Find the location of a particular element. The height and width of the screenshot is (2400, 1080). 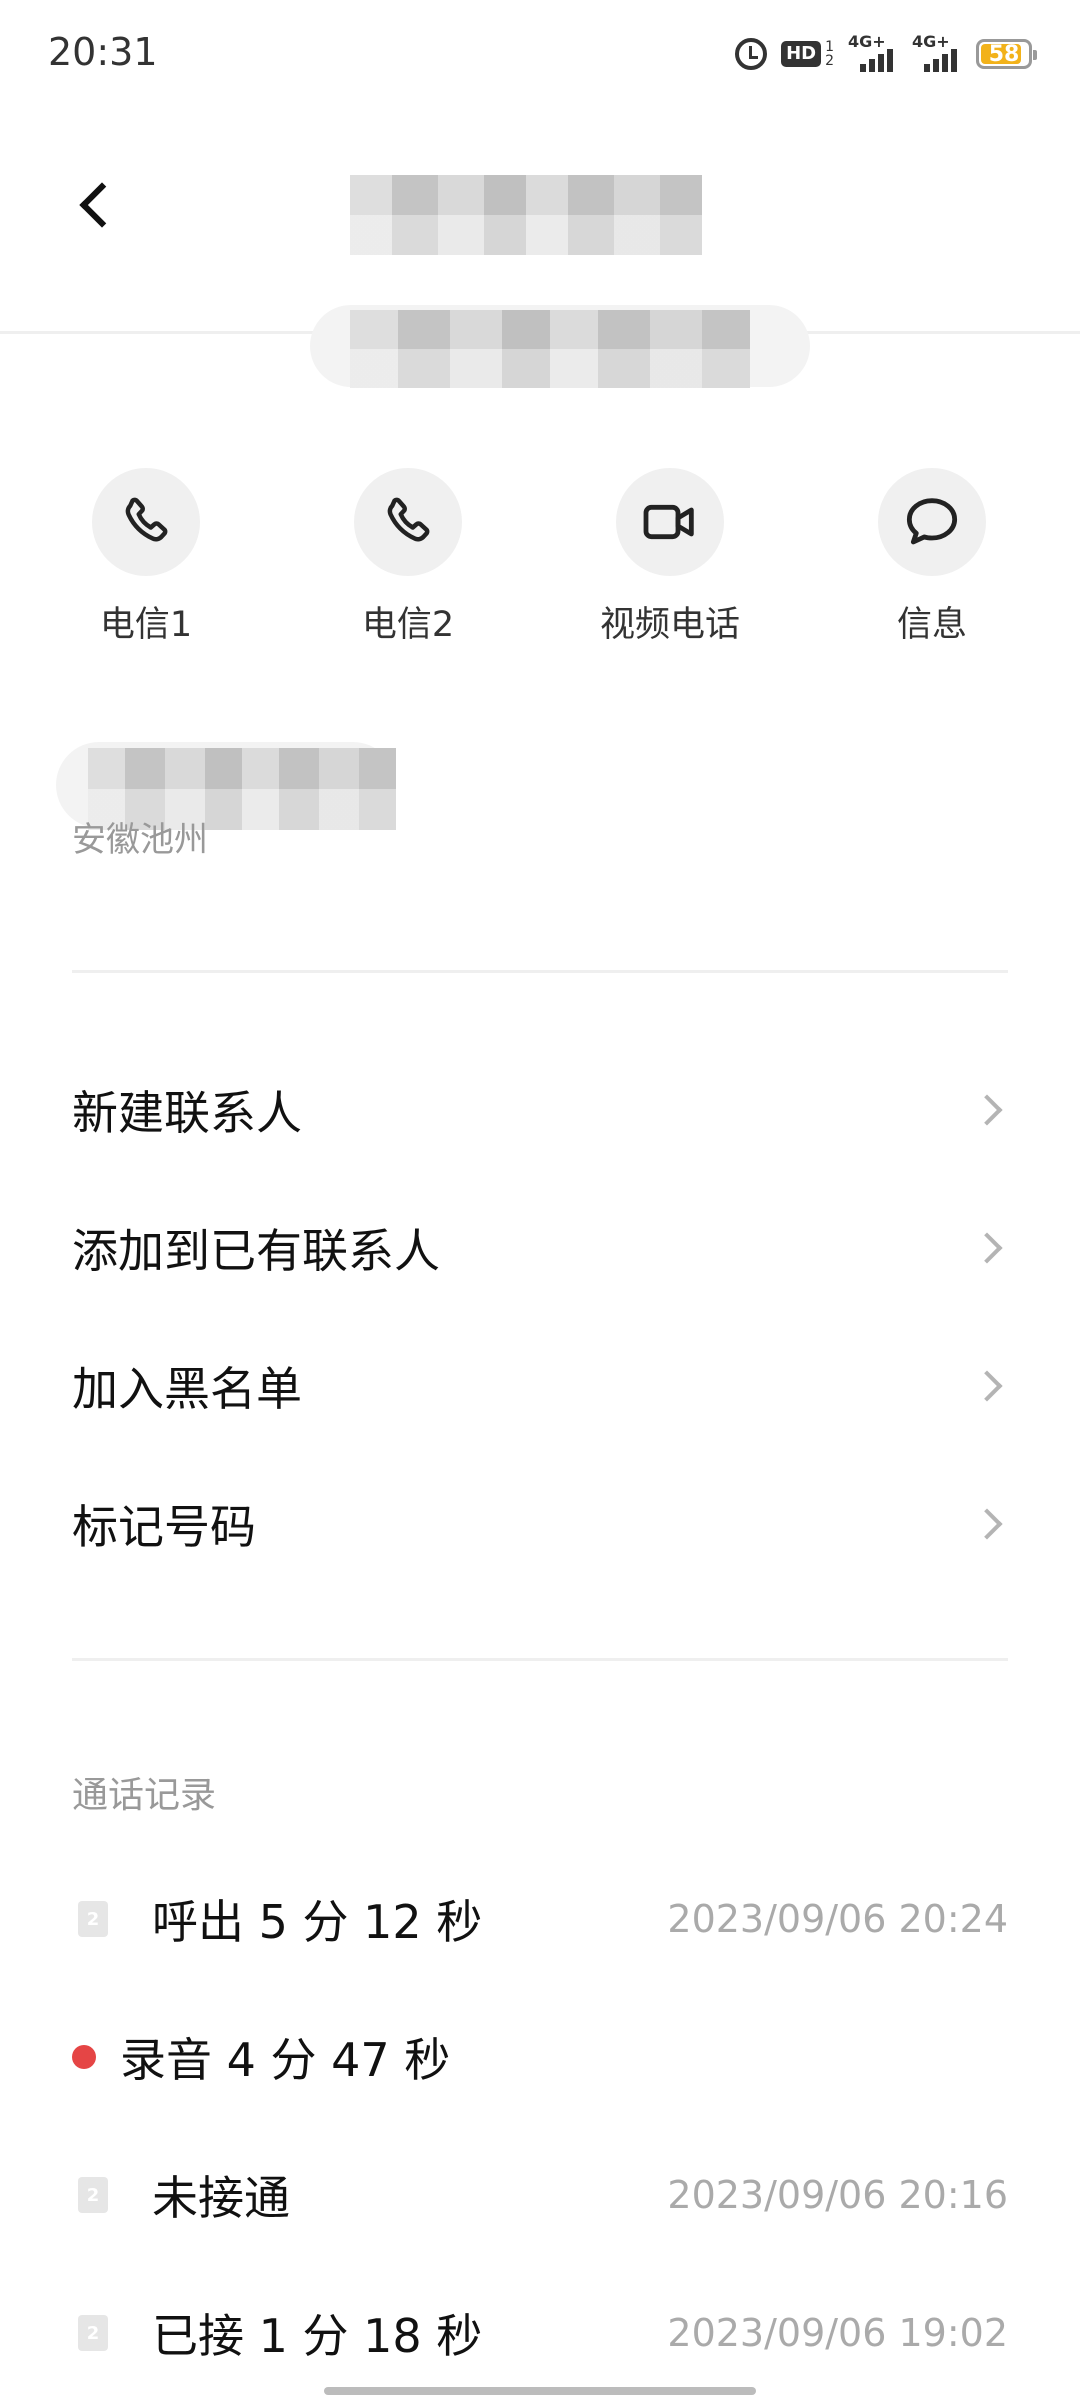

call-description: 已接 1 分 18 秒 is located at coordinates (317, 2336).